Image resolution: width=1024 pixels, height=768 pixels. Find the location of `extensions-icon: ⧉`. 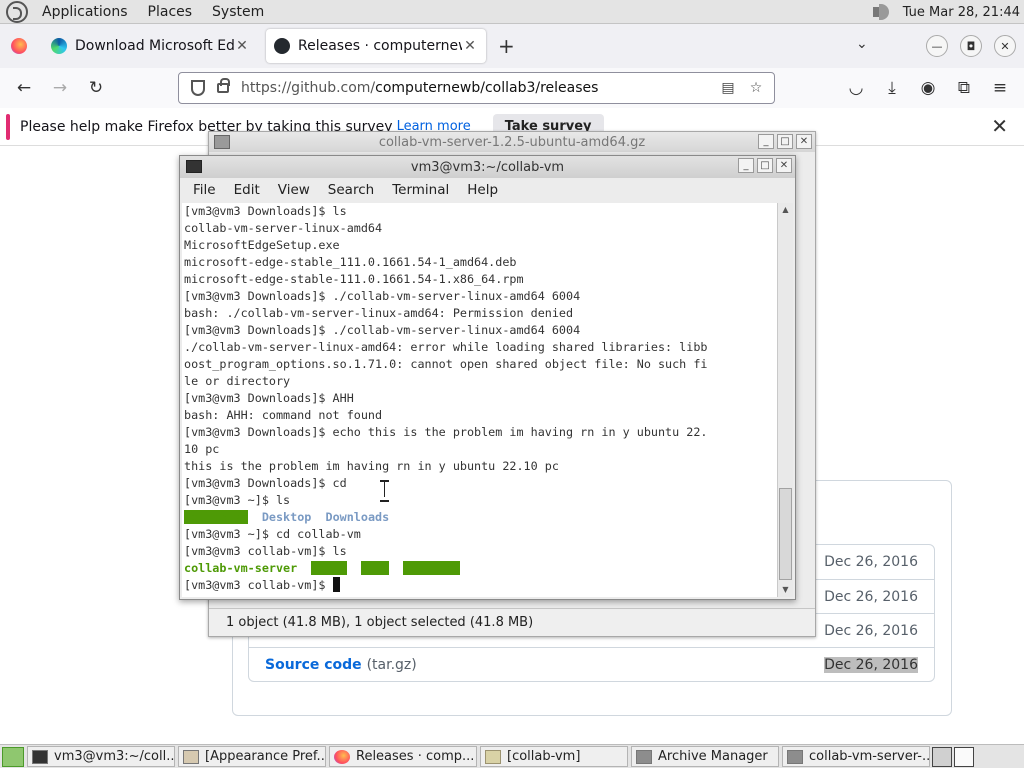

extensions-icon: ⧉ is located at coordinates (964, 88).